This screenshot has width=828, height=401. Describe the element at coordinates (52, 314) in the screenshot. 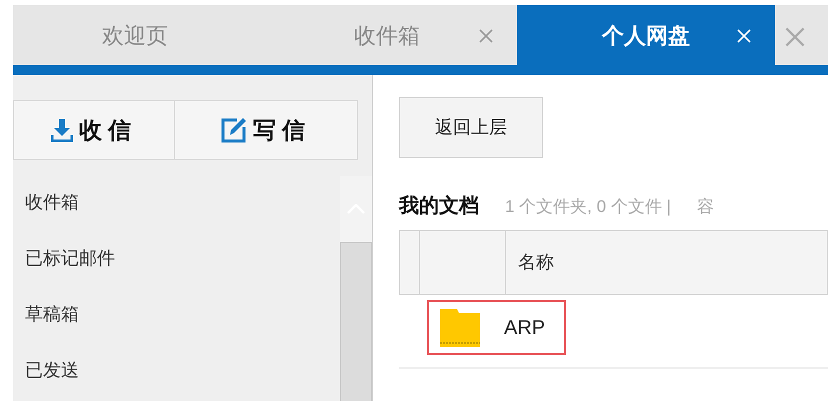

I see `nav-item: 草稿箱` at that location.